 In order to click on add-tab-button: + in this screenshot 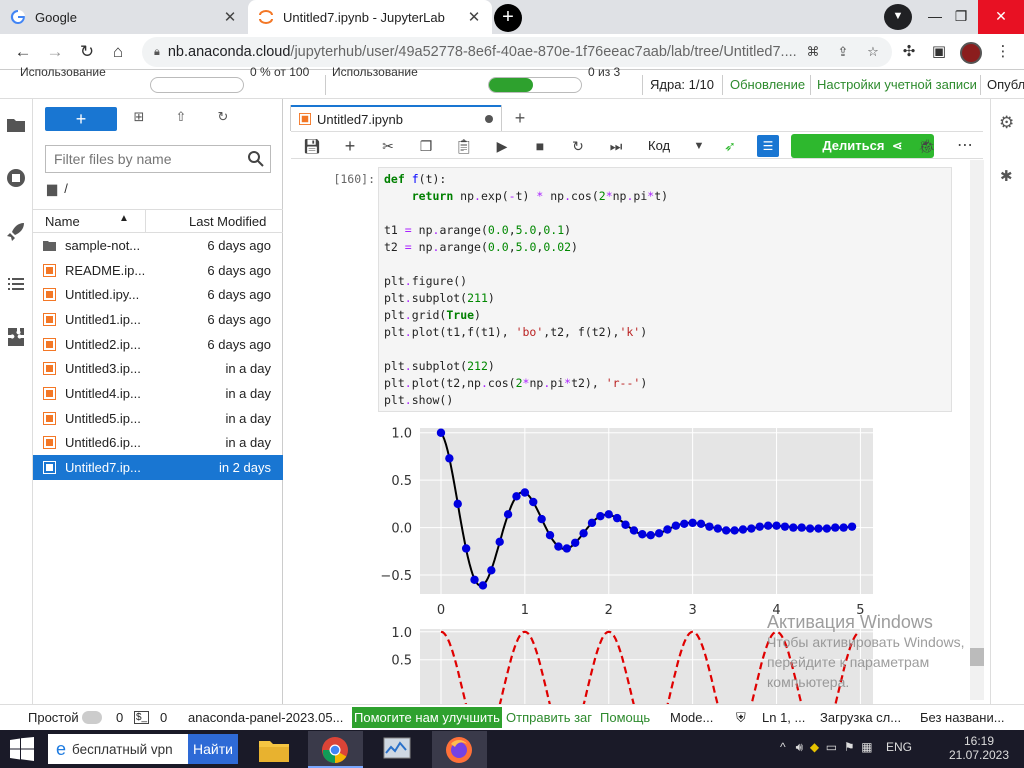, I will do `click(520, 118)`.